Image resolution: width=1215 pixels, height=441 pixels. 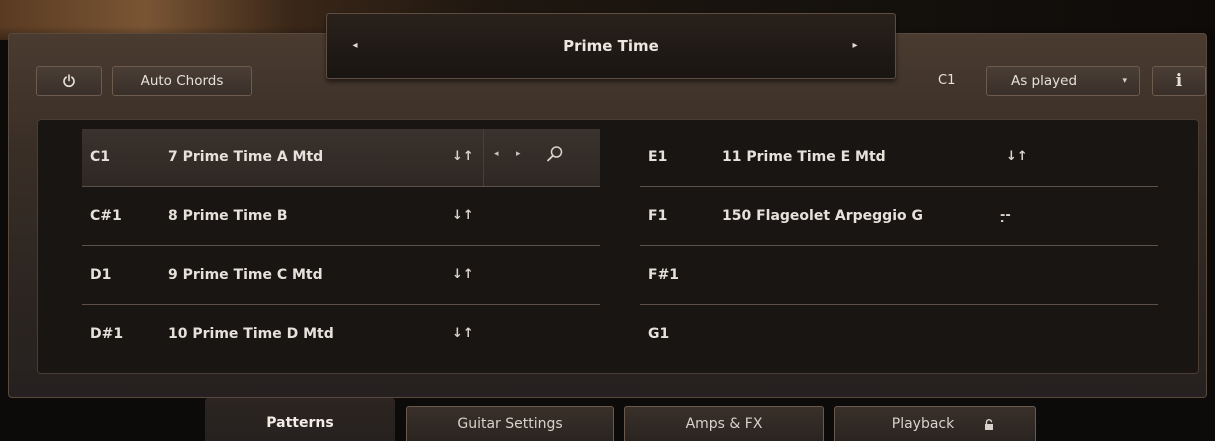 I want to click on next-preset-button: ▸, so click(x=855, y=46).